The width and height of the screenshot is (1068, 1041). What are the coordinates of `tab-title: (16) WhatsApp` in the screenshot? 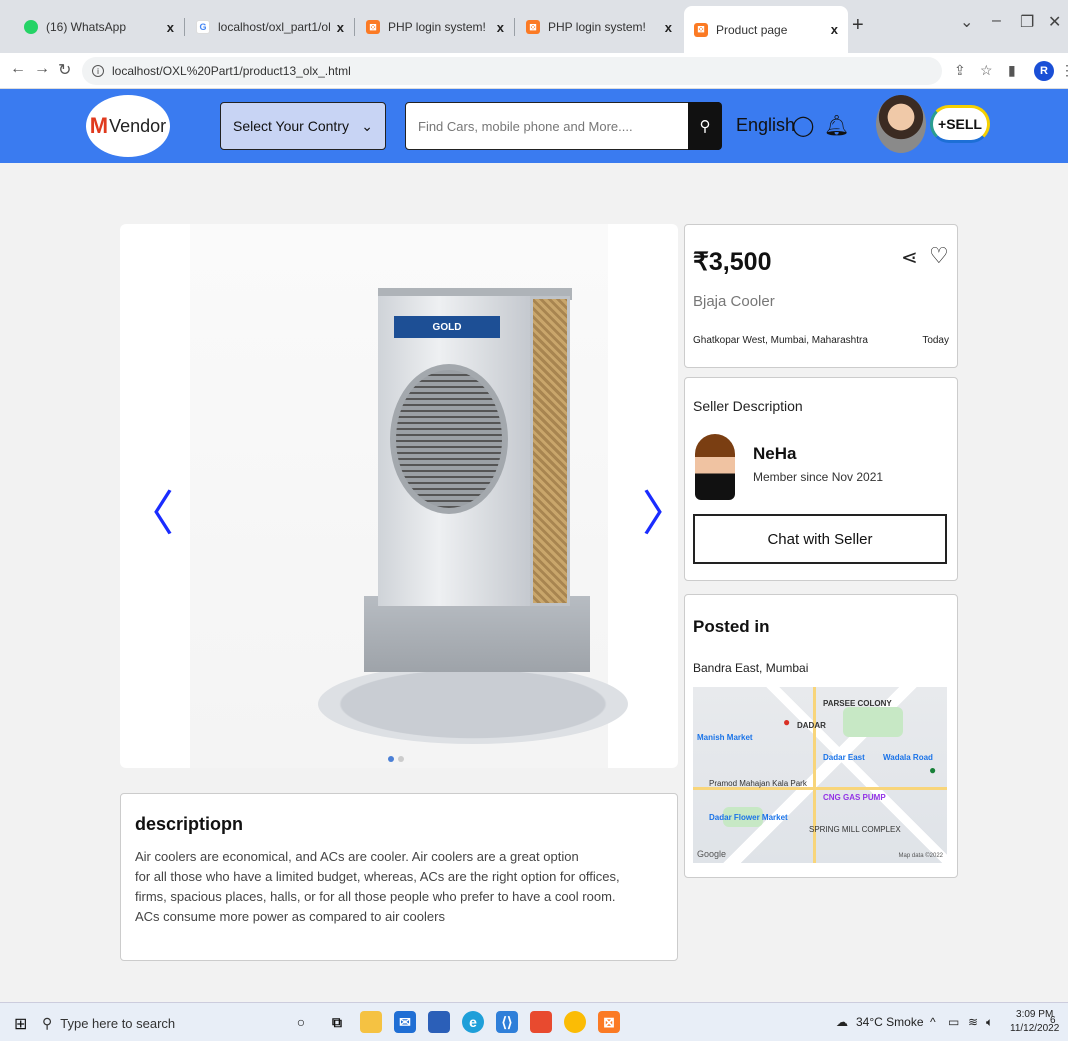 It's located at (86, 27).